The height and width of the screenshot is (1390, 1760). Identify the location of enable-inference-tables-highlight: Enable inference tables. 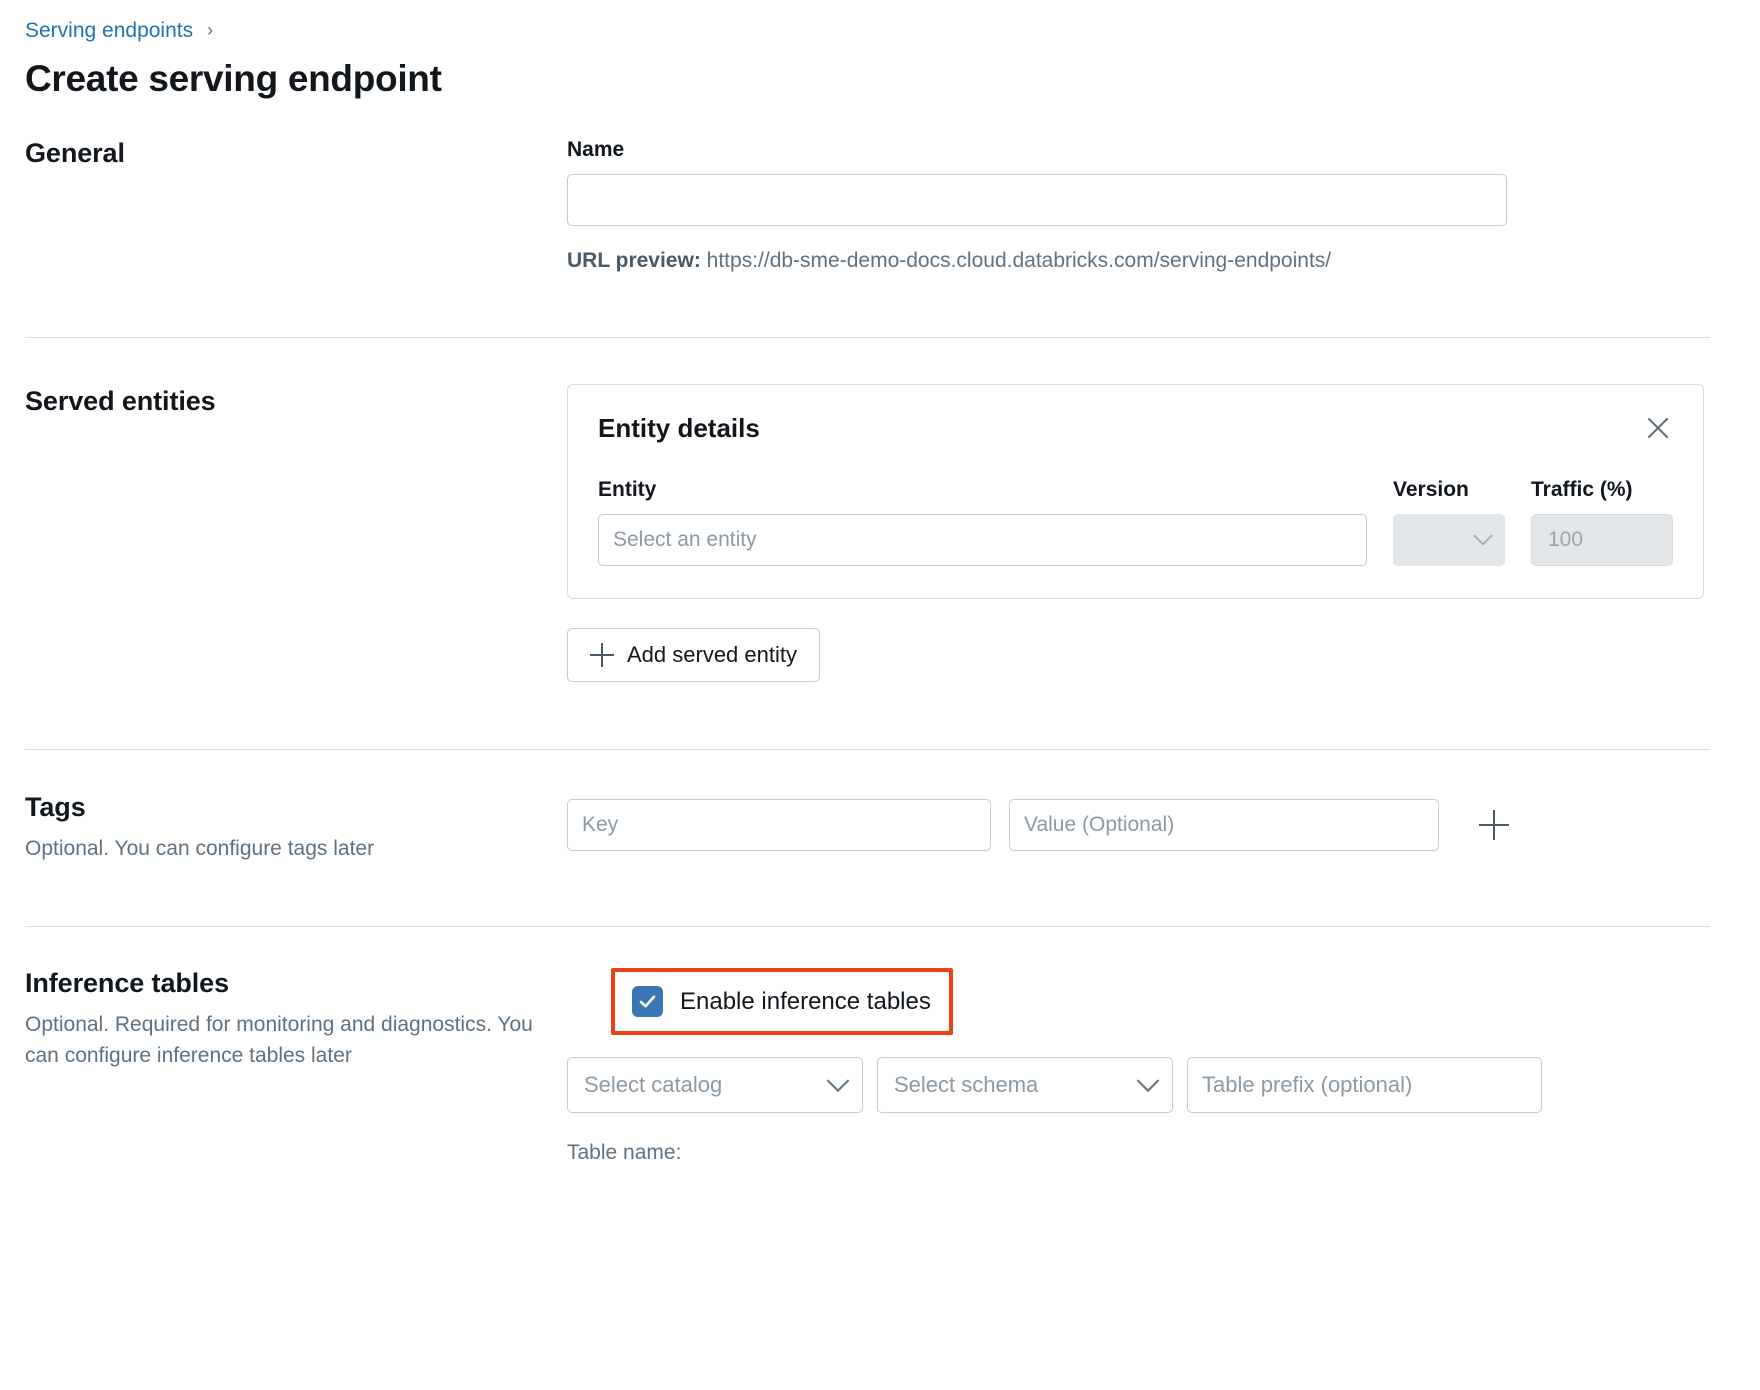
(782, 1001).